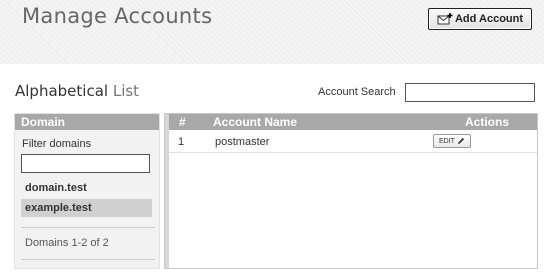  I want to click on page-title: Manage Accounts, so click(117, 16).